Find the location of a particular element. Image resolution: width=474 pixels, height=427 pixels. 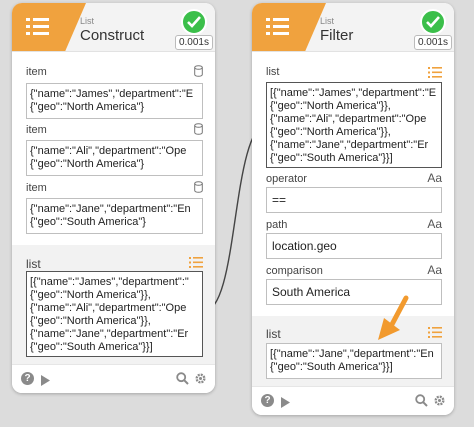

node-title: Filter is located at coordinates (337, 35).